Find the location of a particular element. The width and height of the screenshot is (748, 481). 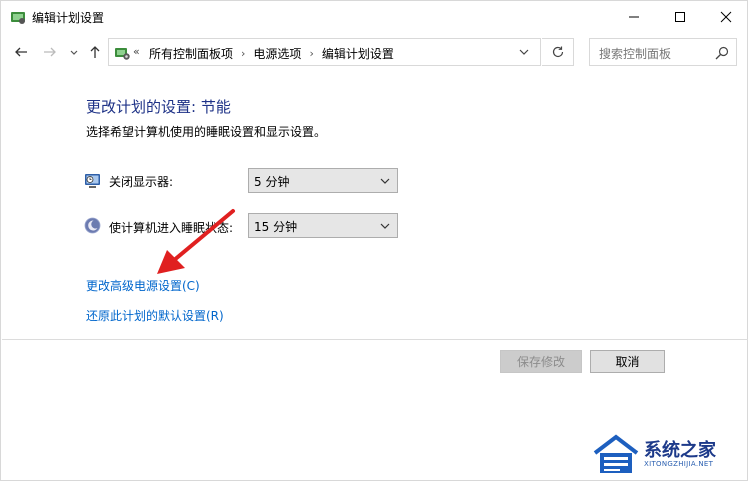

save-changes-button: 保存修改 is located at coordinates (541, 361).